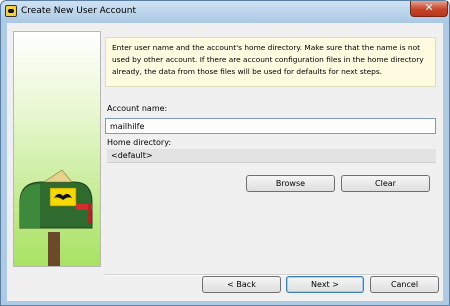 The height and width of the screenshot is (306, 450). I want to click on mailbox-illustration, so click(56, 217).